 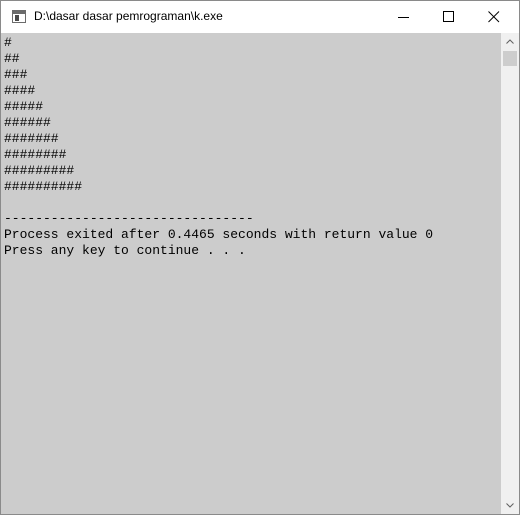 I want to click on maximize-button, so click(x=449, y=17).